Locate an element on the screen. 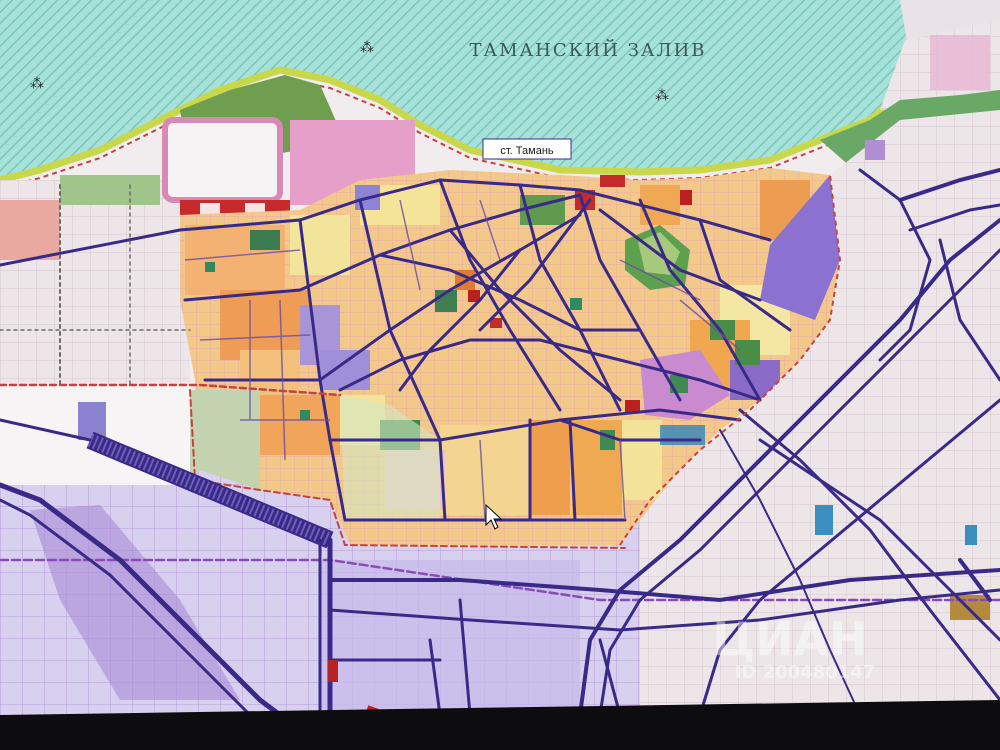 This screenshot has width=1000, height=750. watermark-brand: ЦИАН is located at coordinates (789, 639).